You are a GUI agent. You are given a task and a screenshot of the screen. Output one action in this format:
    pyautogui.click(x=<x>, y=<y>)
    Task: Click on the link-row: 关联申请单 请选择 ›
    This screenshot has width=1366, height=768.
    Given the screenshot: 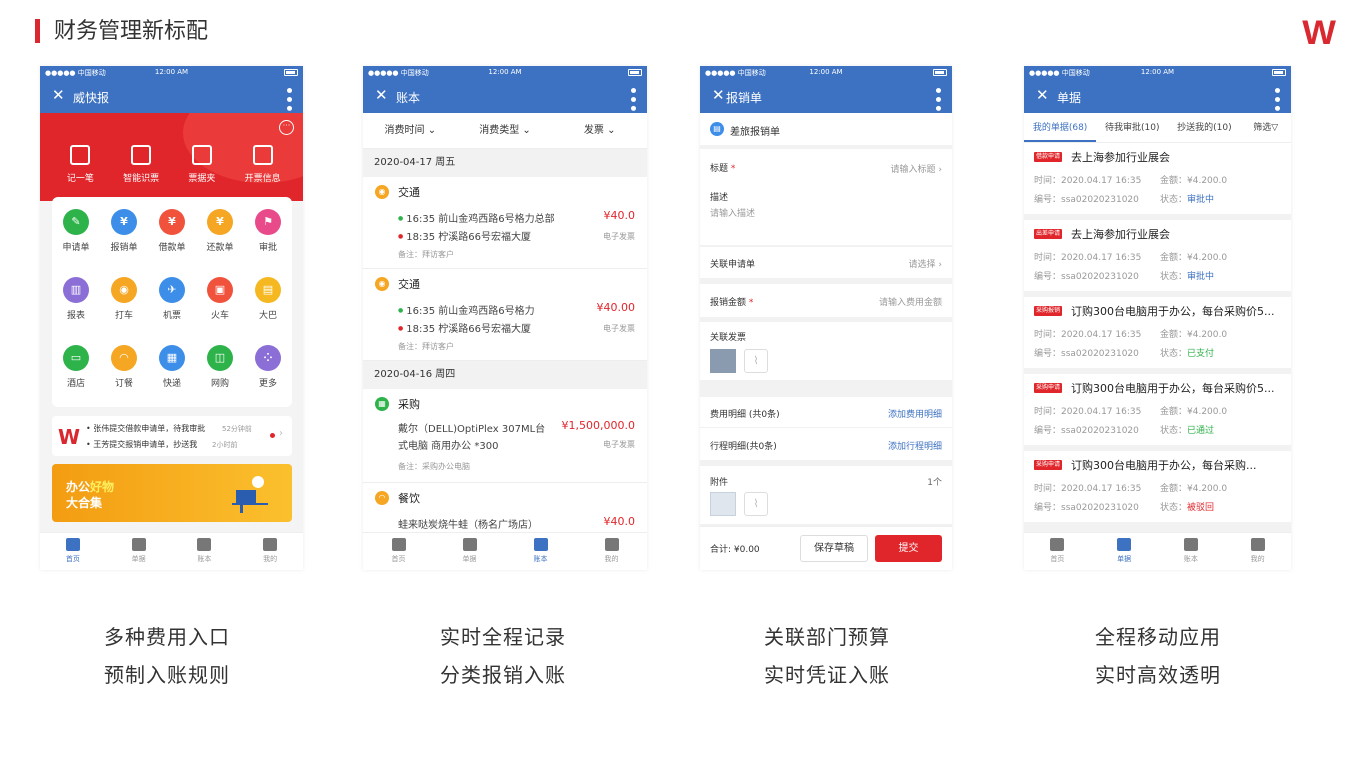 What is the action you would take?
    pyautogui.click(x=826, y=262)
    